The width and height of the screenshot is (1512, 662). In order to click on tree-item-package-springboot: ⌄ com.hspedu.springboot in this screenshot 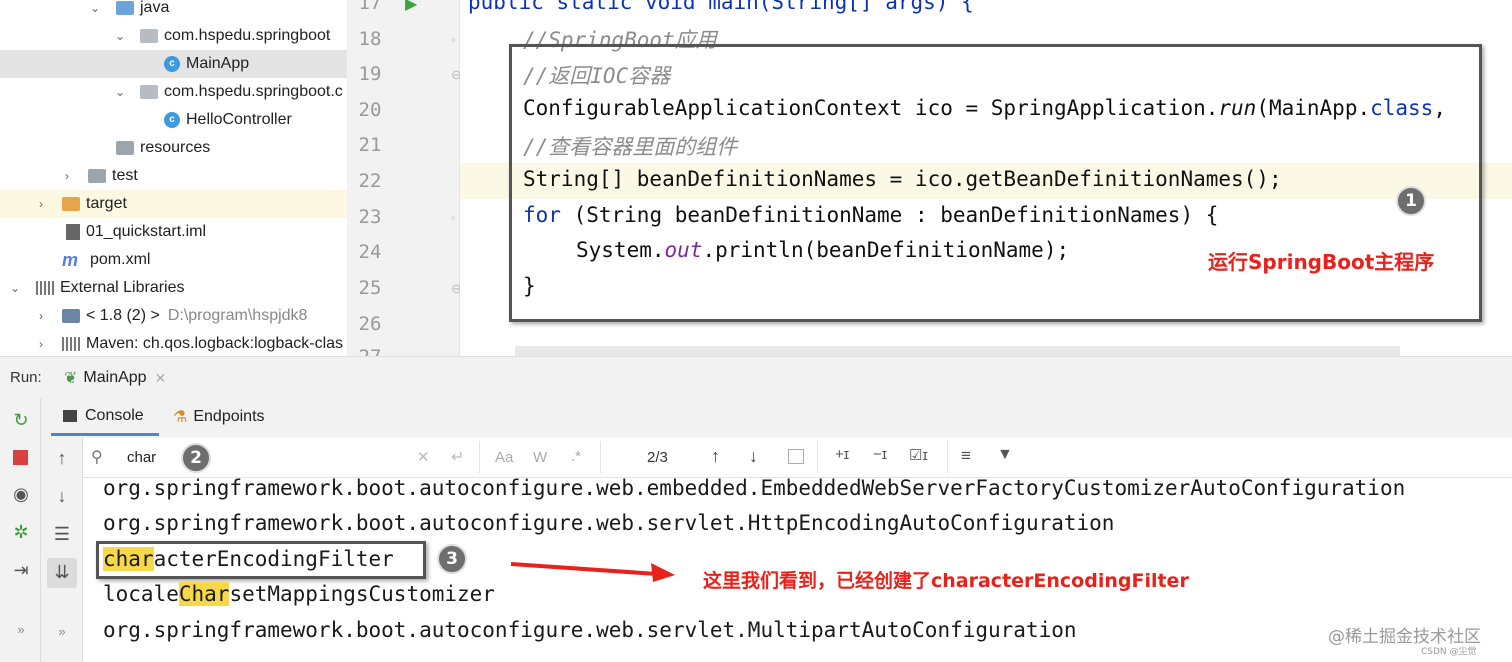, I will do `click(173, 36)`.